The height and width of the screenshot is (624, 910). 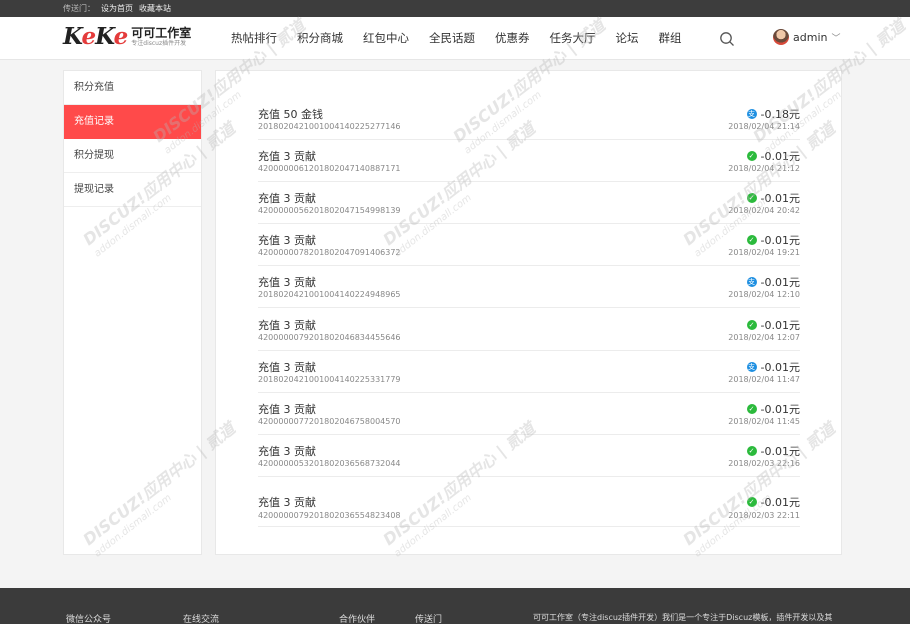 I want to click on record-amount: -0.18元, so click(x=780, y=114).